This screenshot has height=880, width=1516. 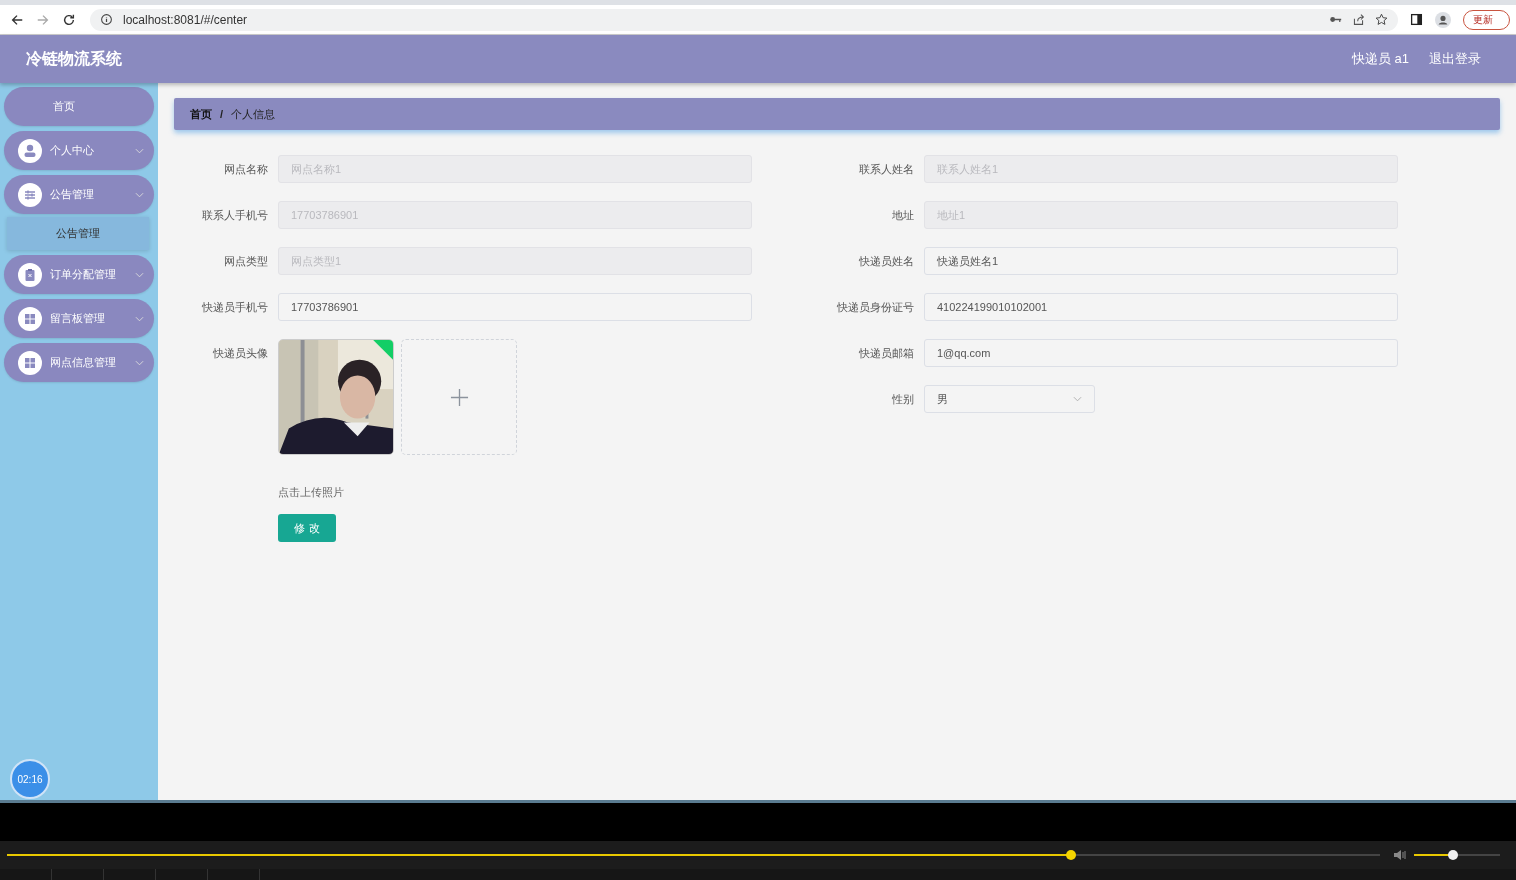 I want to click on gender-select: 男, so click(x=1009, y=399).